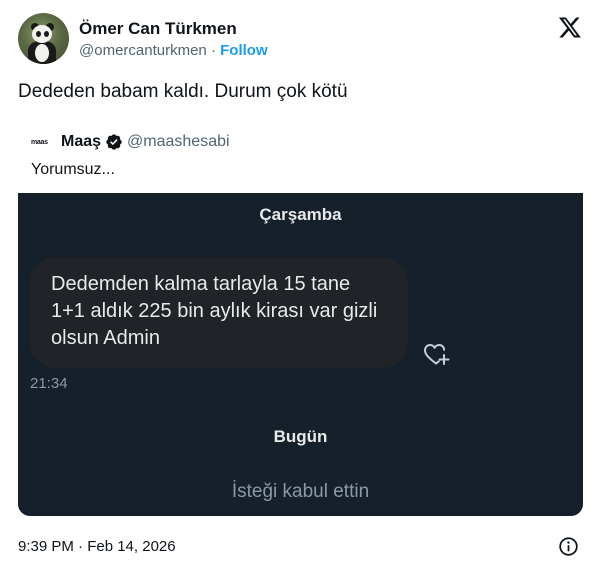 The image size is (600, 577). What do you see at coordinates (143, 50) in the screenshot?
I see `author-handle: @omercanturkmen` at bounding box center [143, 50].